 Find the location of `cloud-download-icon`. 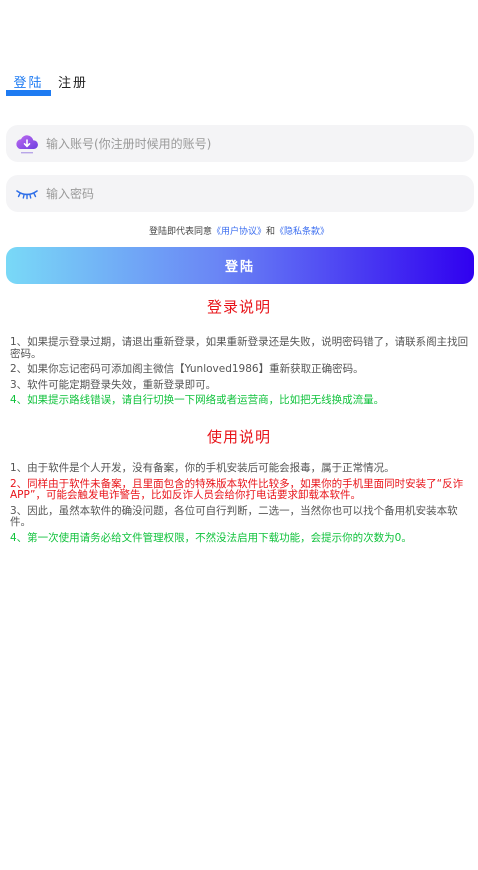

cloud-download-icon is located at coordinates (27, 144).